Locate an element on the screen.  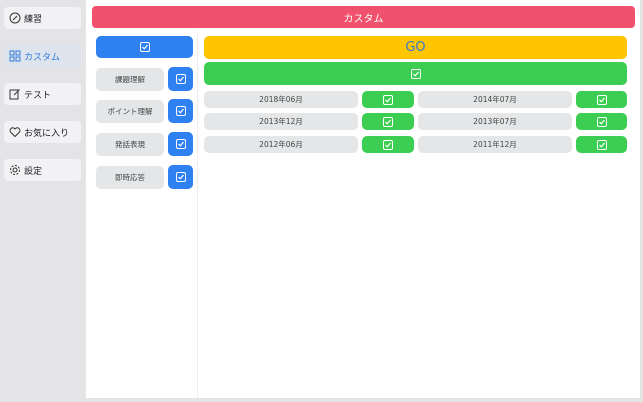
select-all-categories-button is located at coordinates (144, 47).